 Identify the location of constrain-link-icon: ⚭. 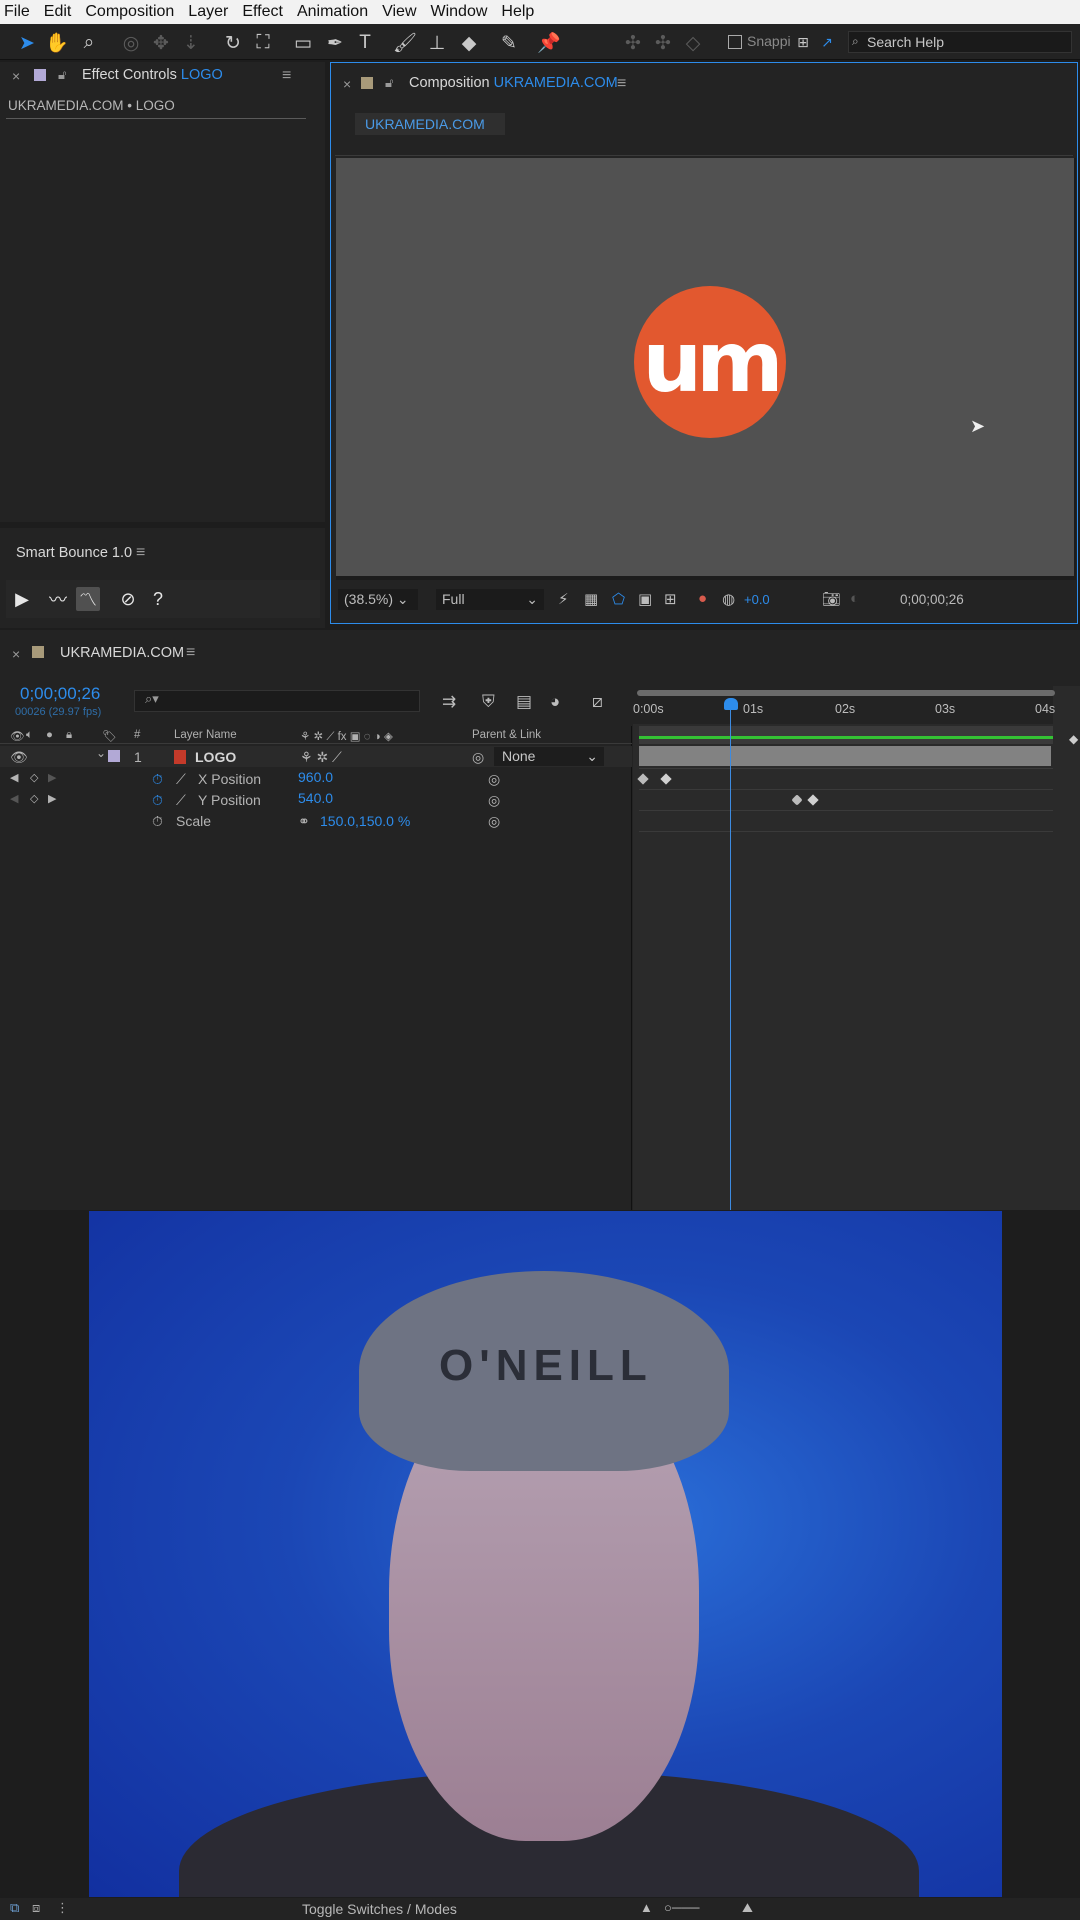
(304, 821).